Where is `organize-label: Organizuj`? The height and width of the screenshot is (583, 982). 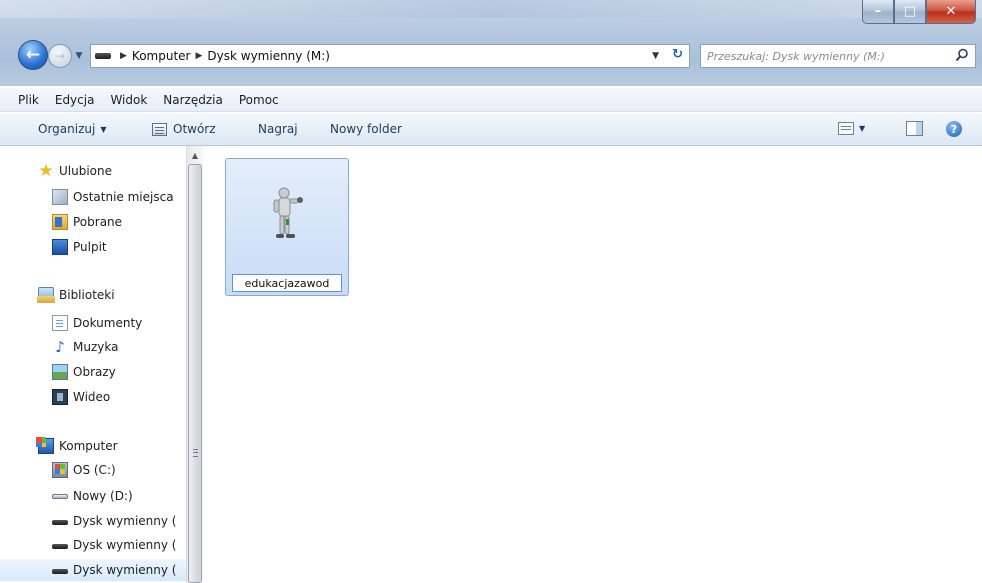 organize-label: Organizuj is located at coordinates (67, 129).